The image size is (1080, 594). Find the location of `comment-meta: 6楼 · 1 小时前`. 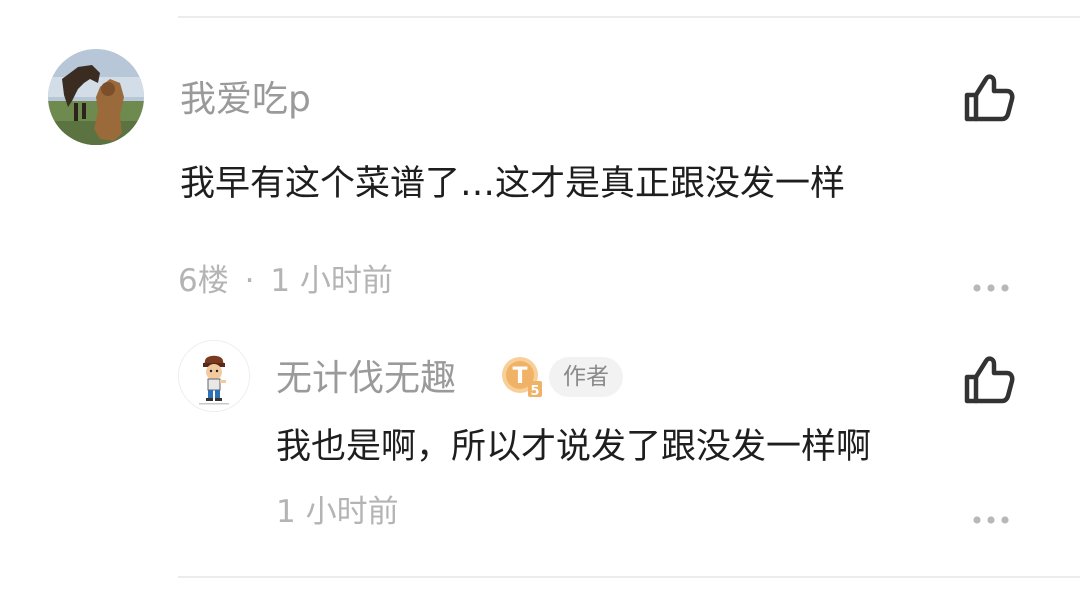

comment-meta: 6楼 · 1 小时前 is located at coordinates (285, 281).